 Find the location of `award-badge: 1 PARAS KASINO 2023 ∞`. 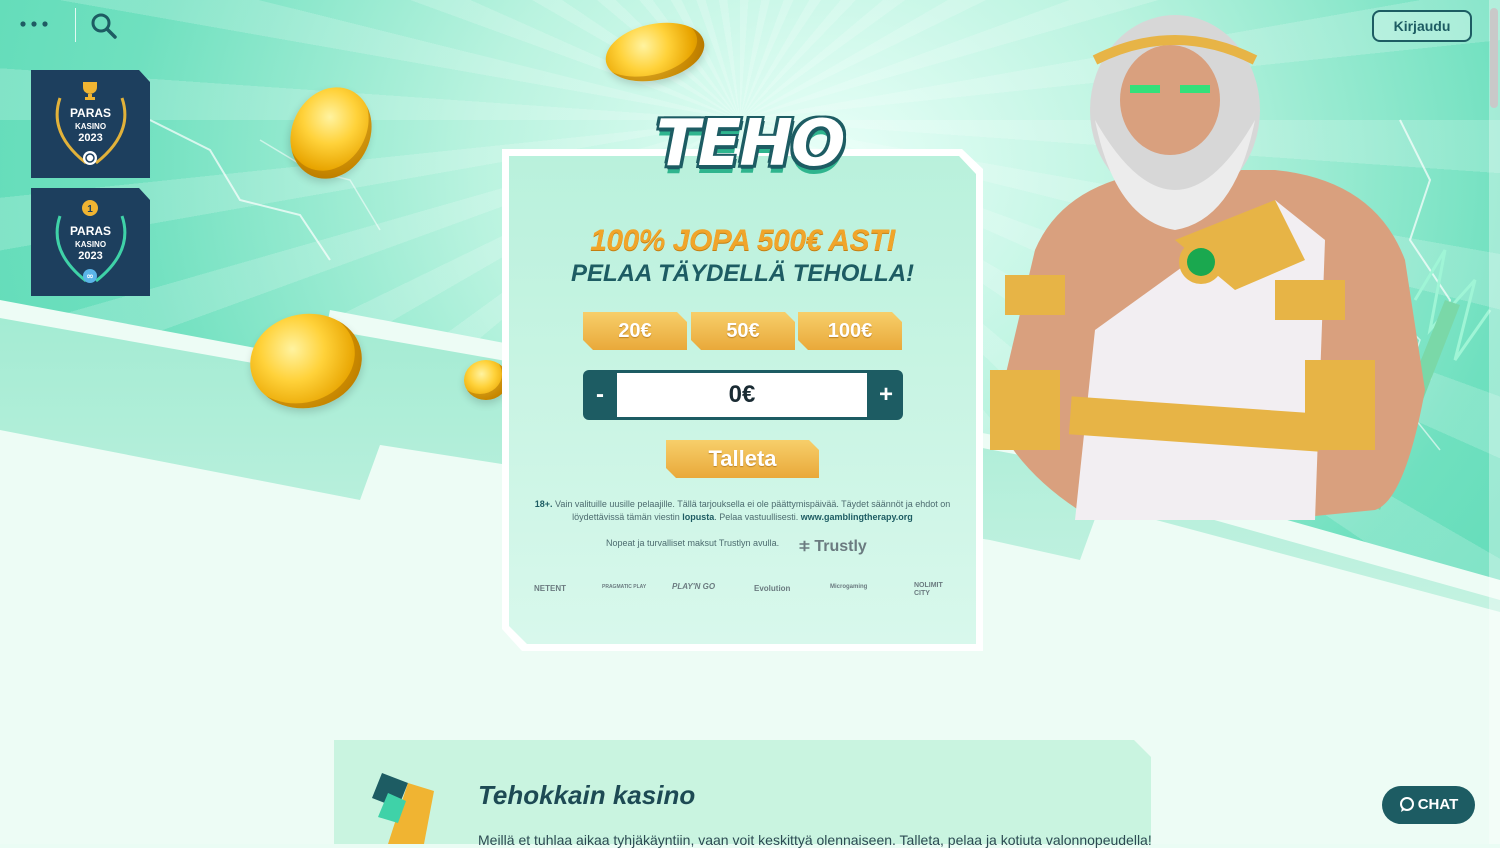

award-badge: 1 PARAS KASINO 2023 ∞ is located at coordinates (90, 242).